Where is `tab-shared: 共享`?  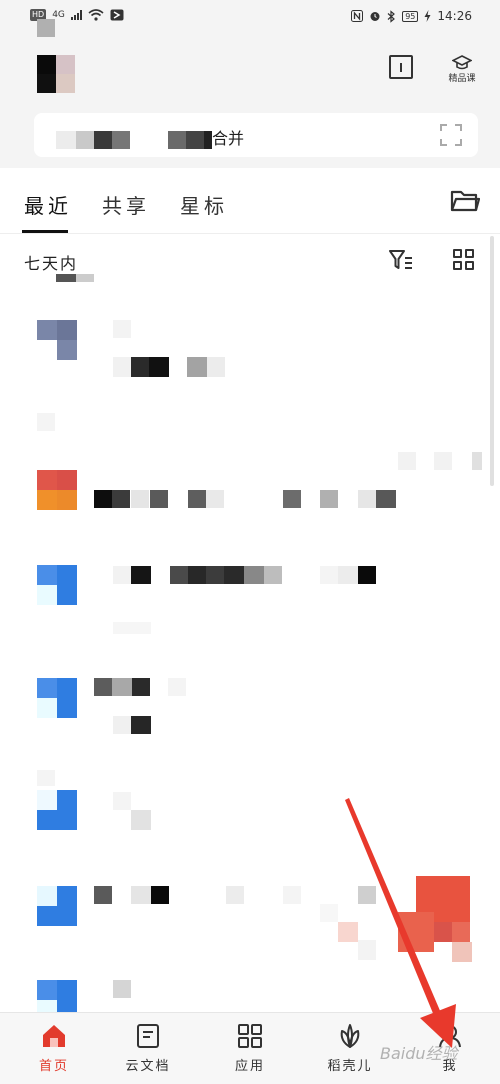
tab-shared: 共享 is located at coordinates (126, 204).